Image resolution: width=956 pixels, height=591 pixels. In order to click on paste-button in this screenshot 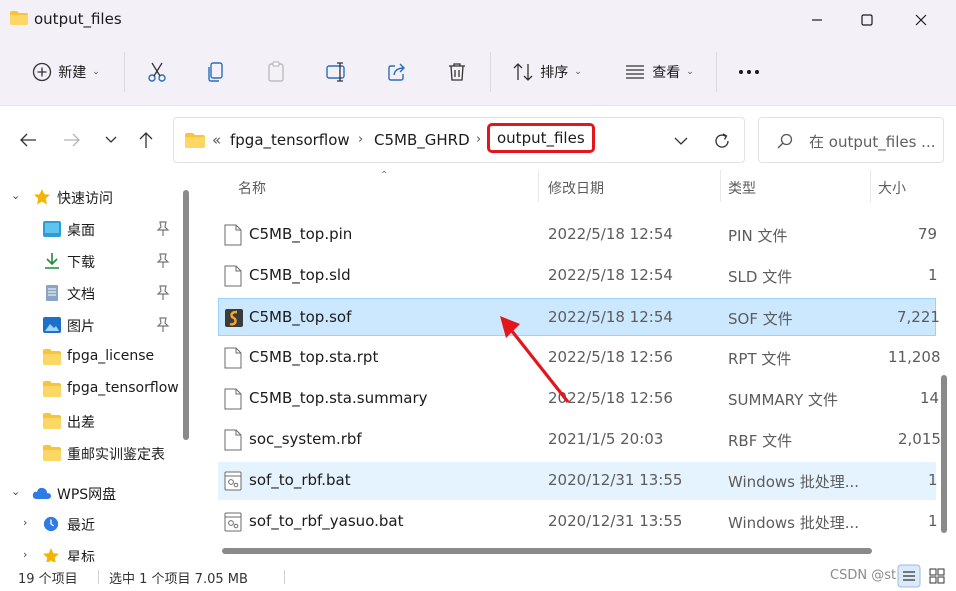, I will do `click(276, 72)`.